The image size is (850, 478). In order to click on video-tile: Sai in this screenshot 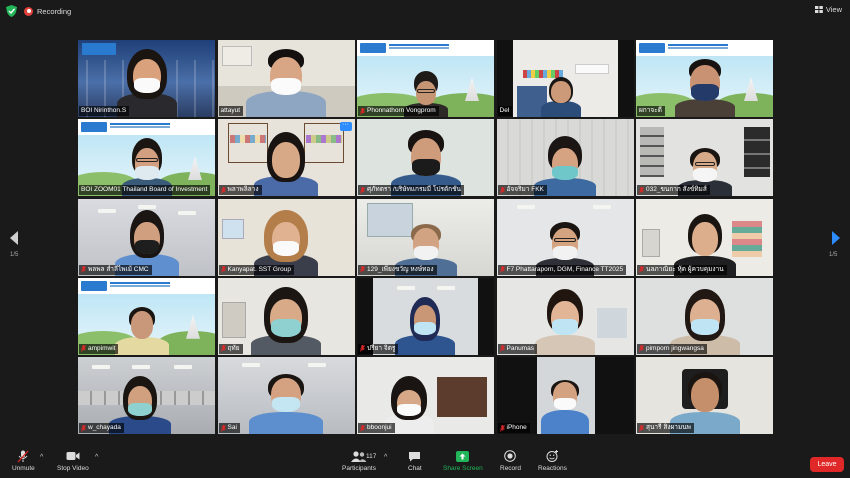, I will do `click(286, 395)`.